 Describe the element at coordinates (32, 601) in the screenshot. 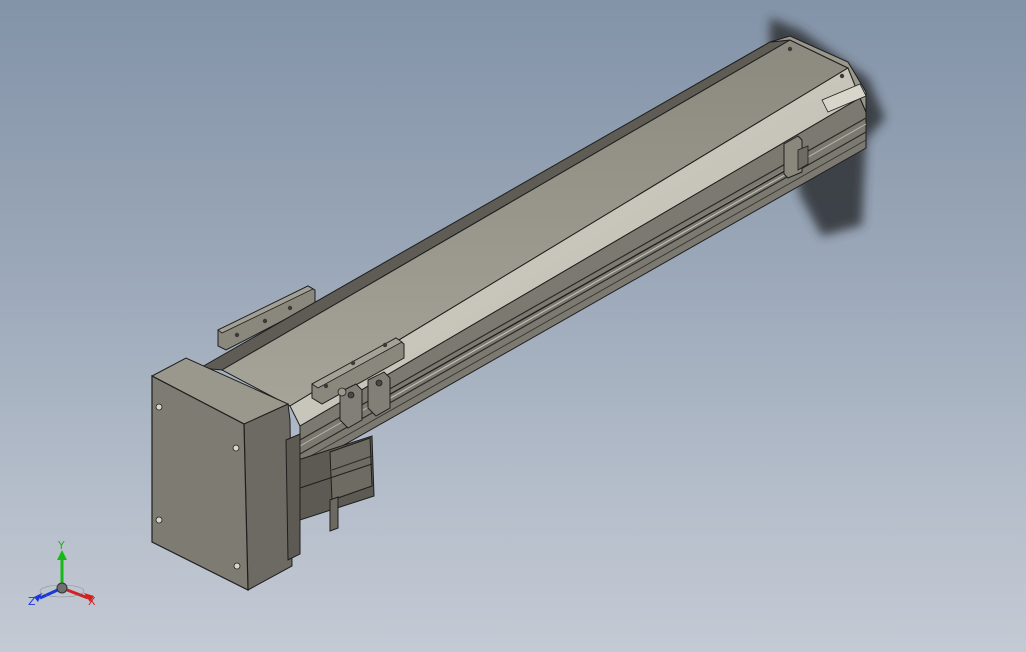

I see `triad-z-label: Z` at that location.